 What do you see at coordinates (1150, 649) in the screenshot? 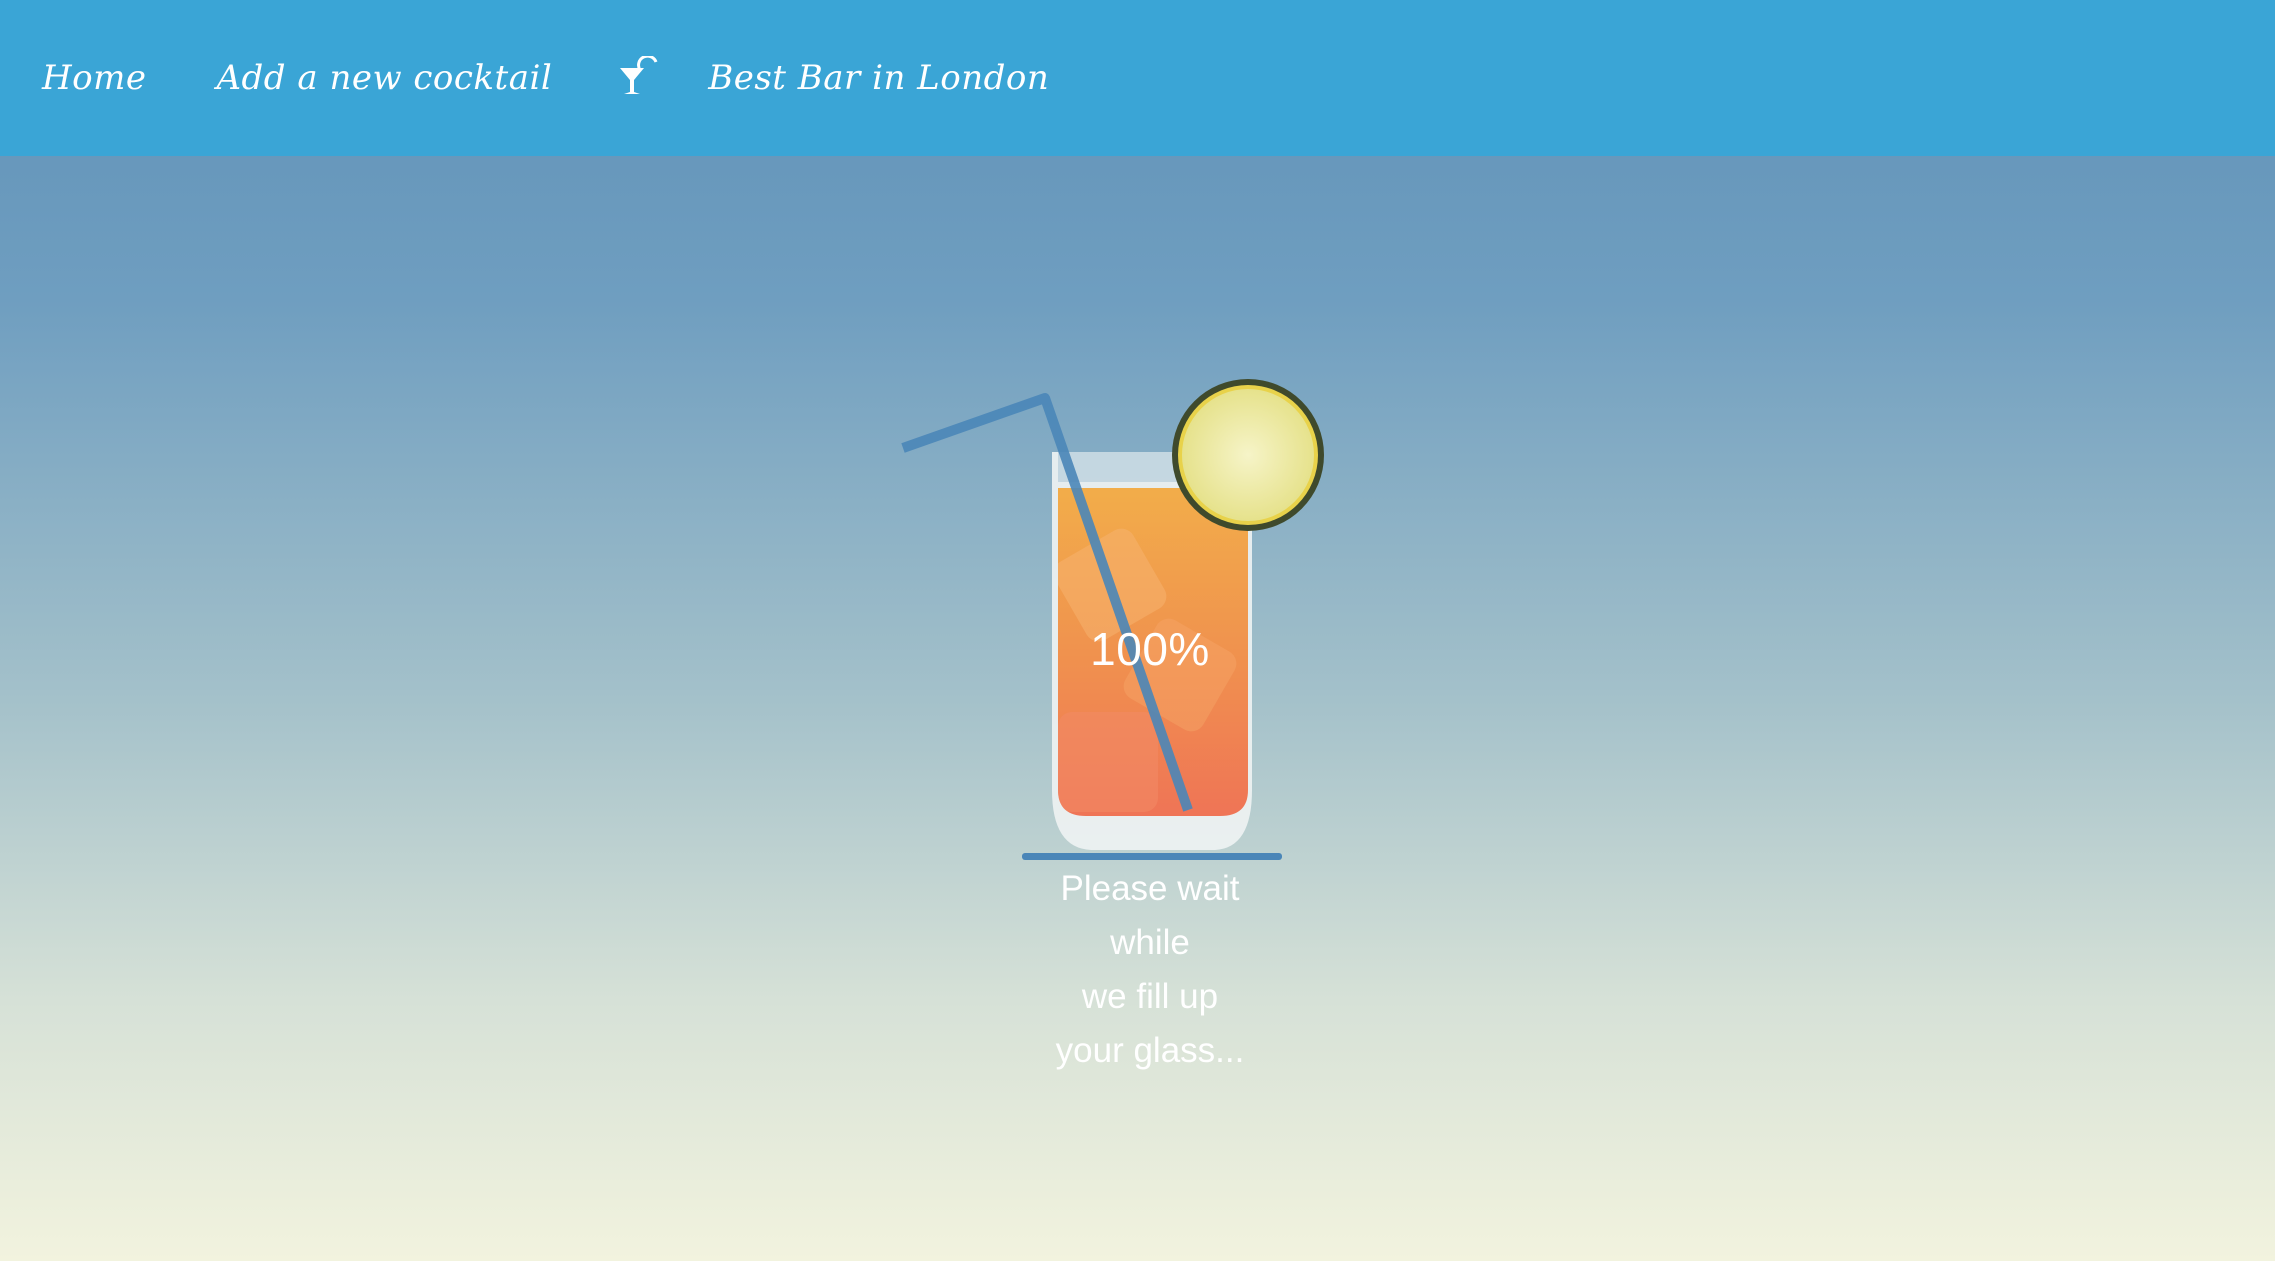
I see `progress-percent: 100%` at bounding box center [1150, 649].